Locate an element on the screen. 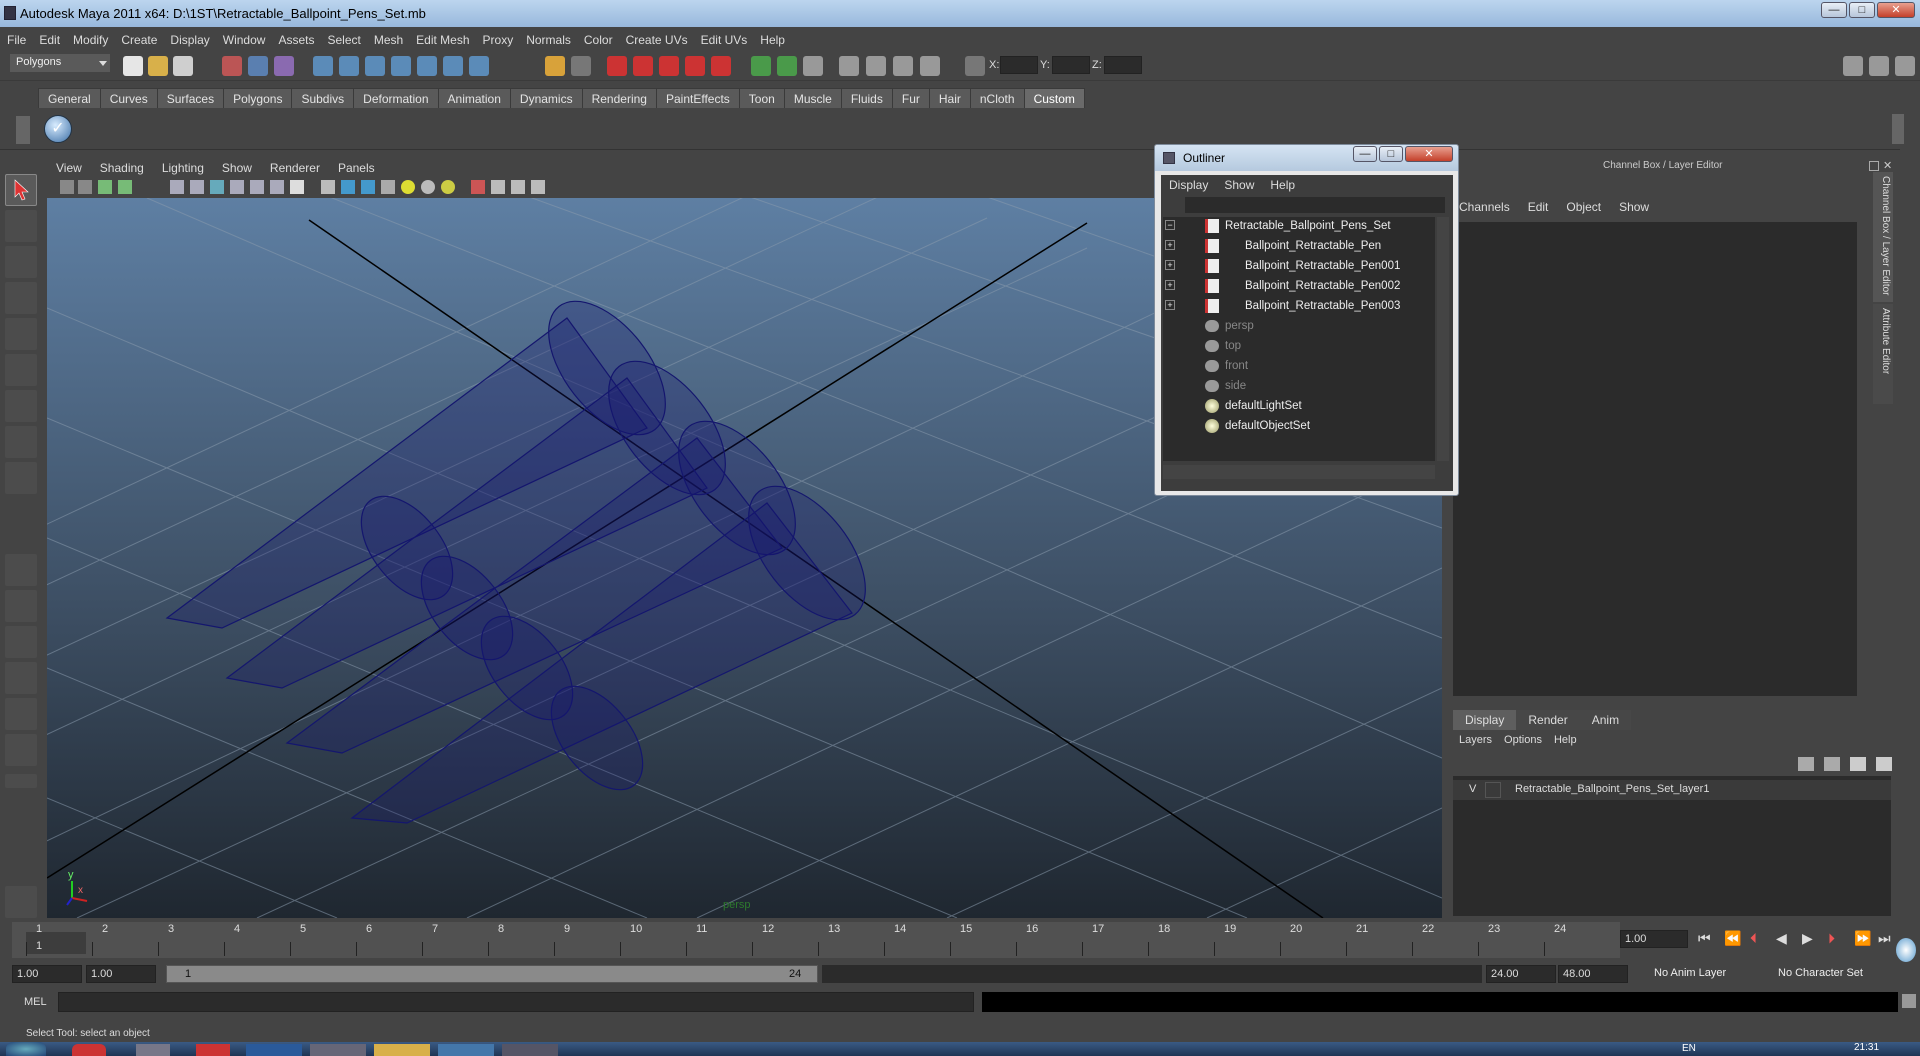 The image size is (1920, 1056). outliner-item-label: defaultObjectSet is located at coordinates (1267, 426).